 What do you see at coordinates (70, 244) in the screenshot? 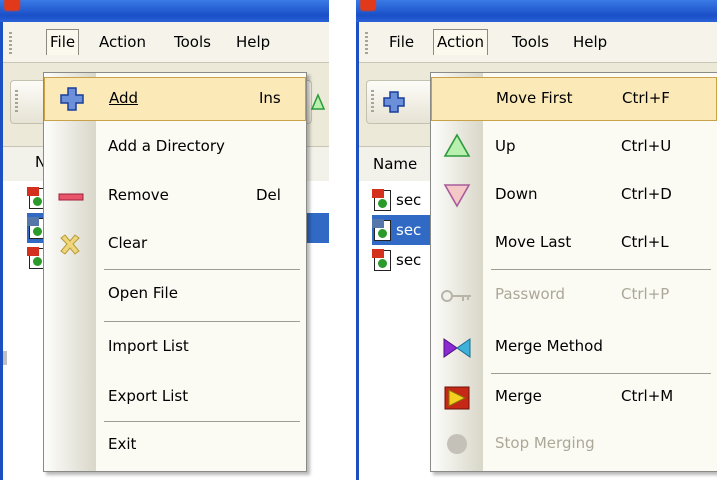
I see `clear-x-icon` at bounding box center [70, 244].